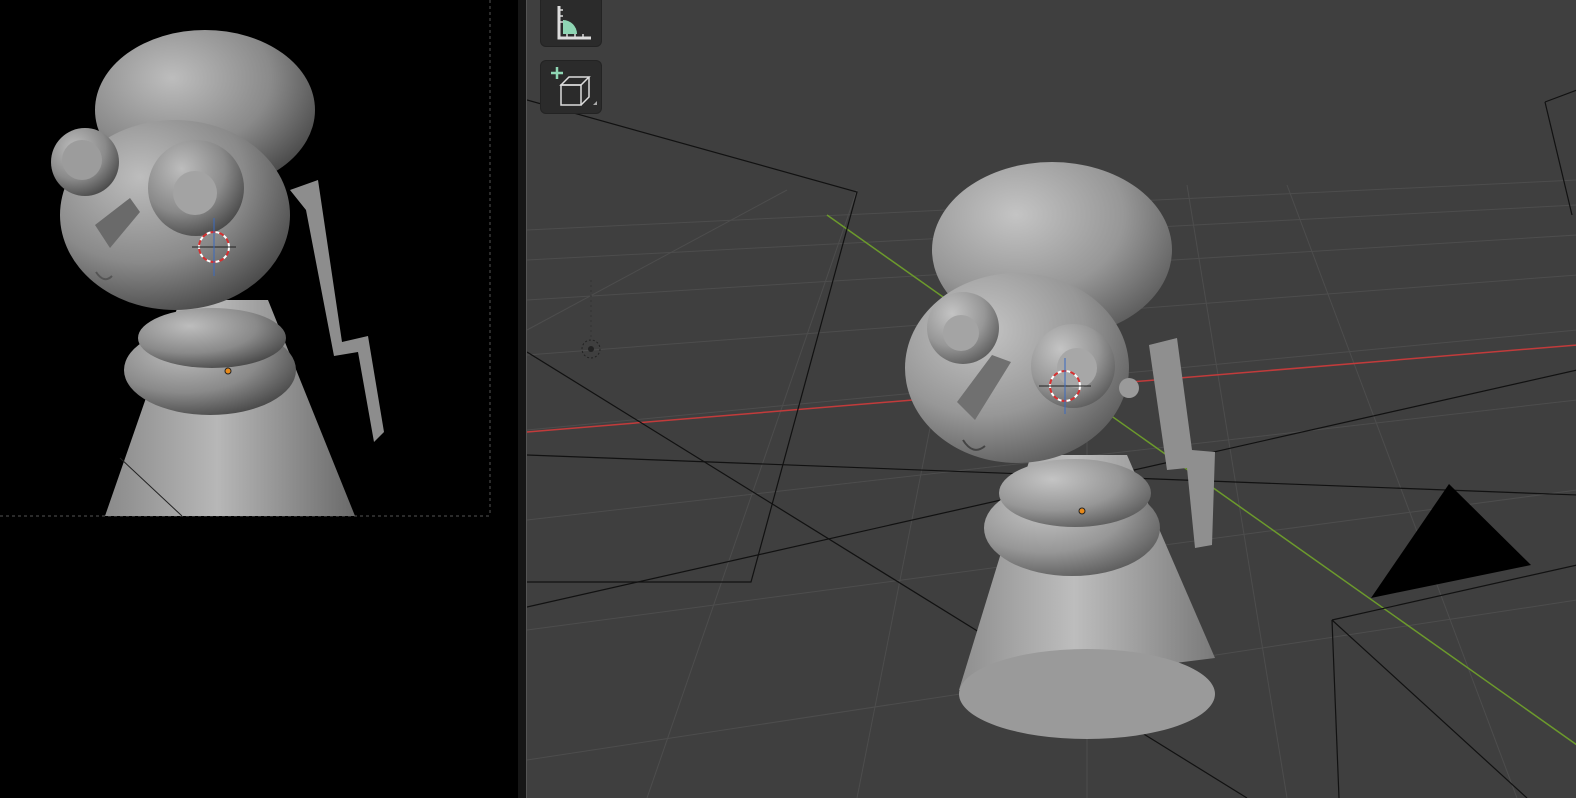  Describe the element at coordinates (574, 86) in the screenshot. I see `add-cube-icon` at that location.